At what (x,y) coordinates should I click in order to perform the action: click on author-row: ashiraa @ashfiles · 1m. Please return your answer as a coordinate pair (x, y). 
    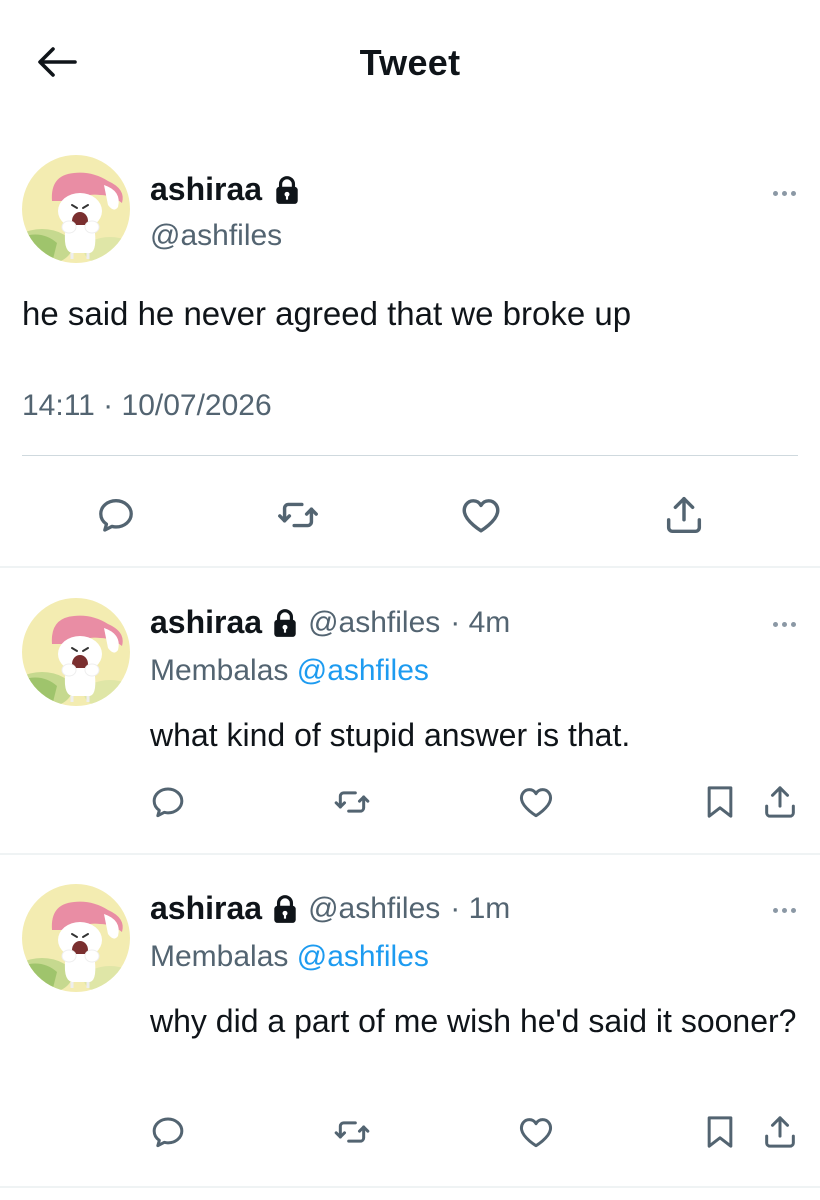
    Looking at the image, I should click on (330, 908).